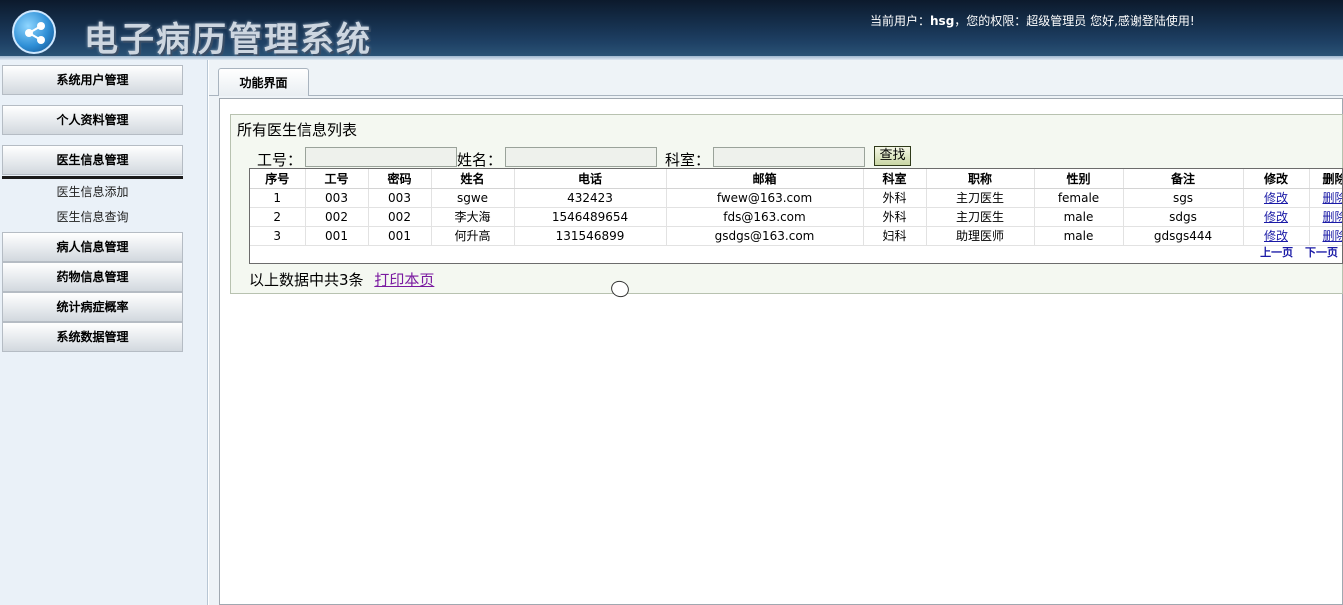  I want to click on sidebar-divider, so click(92, 177).